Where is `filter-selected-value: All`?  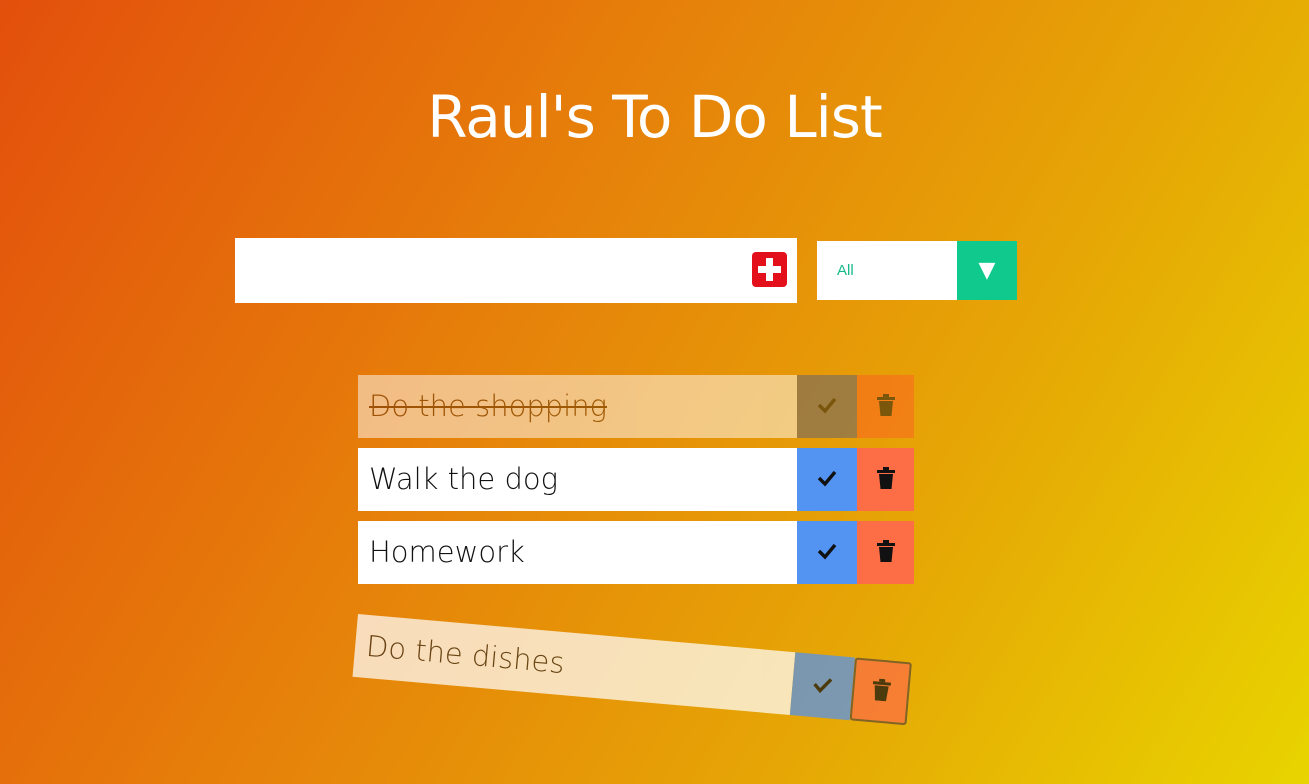 filter-selected-value: All is located at coordinates (845, 270).